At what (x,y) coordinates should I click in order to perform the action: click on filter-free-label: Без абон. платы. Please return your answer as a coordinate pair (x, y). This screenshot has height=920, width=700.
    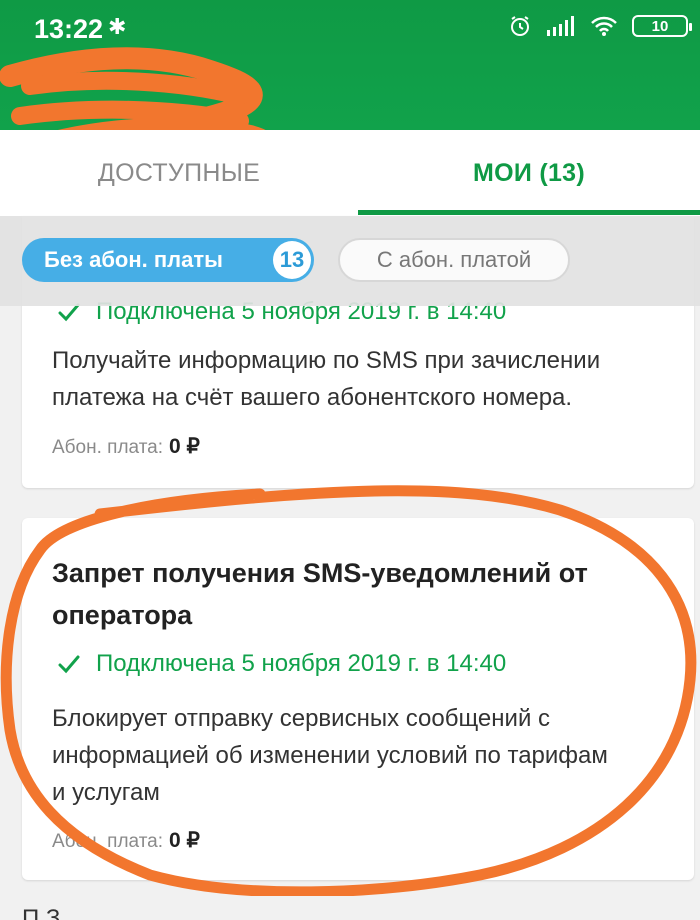
    Looking at the image, I should click on (133, 259).